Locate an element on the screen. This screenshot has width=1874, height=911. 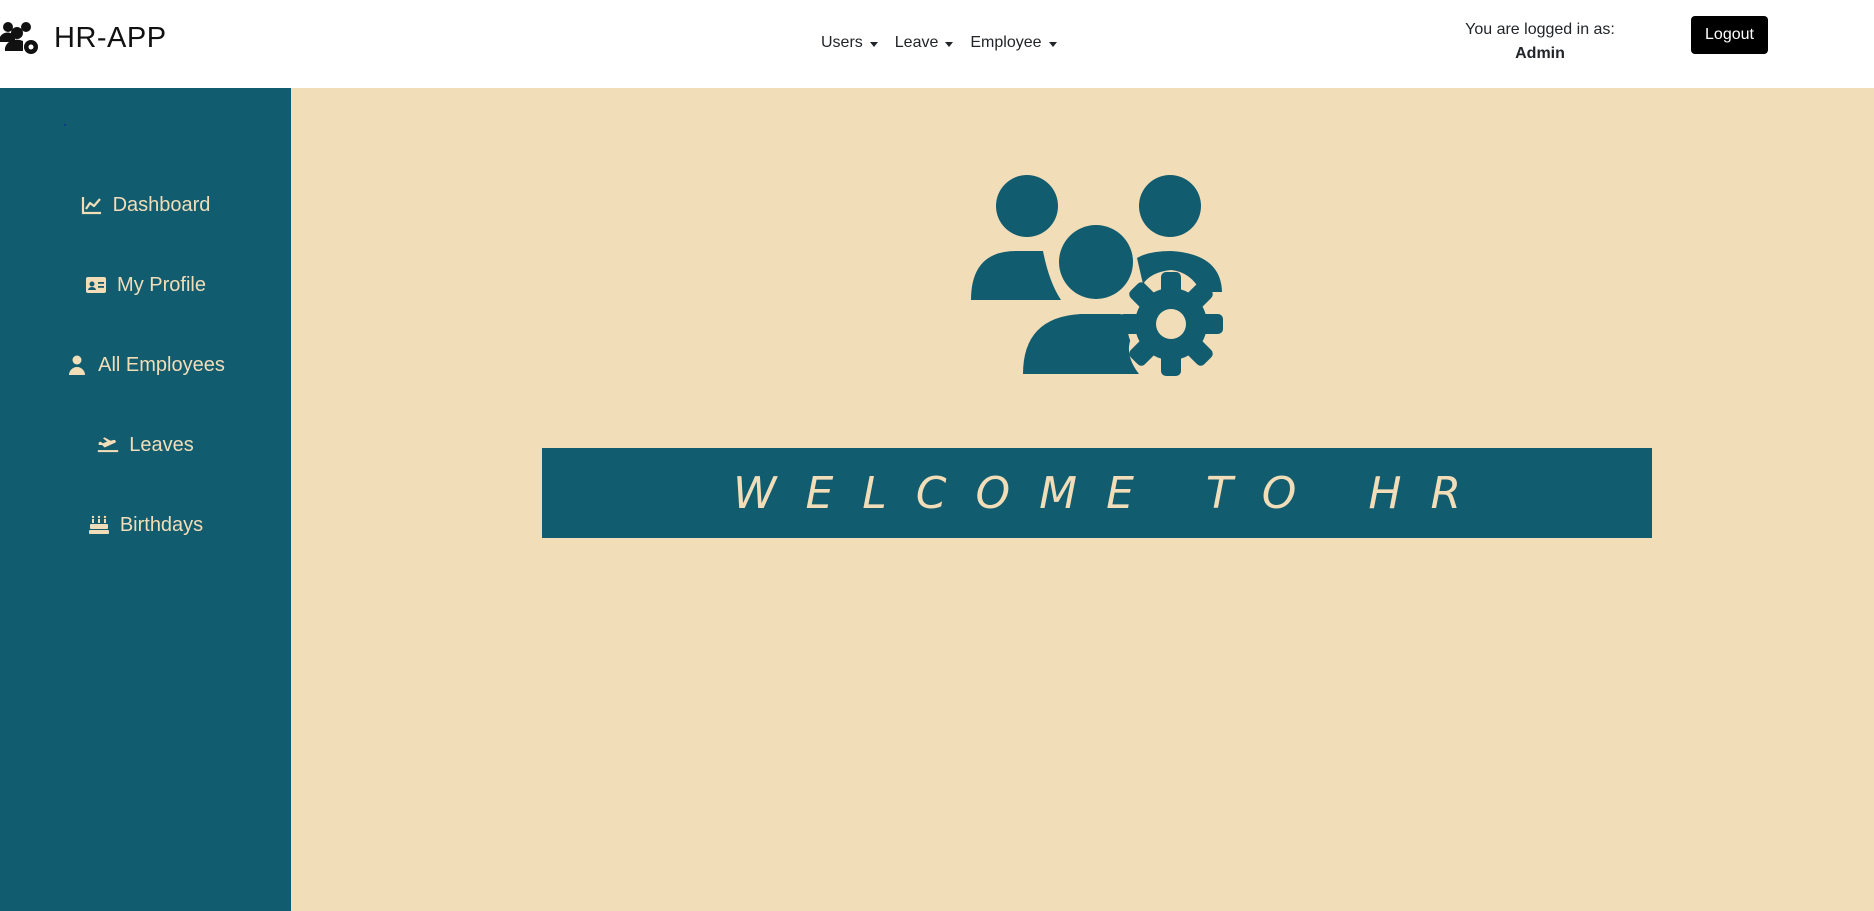
chart-line-icon is located at coordinates (97, 205).